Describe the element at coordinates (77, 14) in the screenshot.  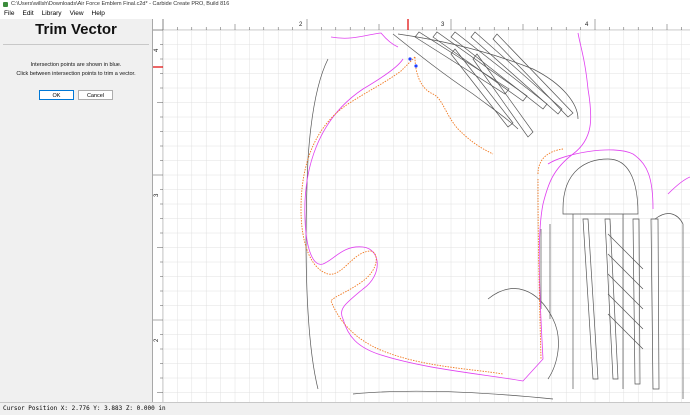
I see `menu-view: View` at that location.